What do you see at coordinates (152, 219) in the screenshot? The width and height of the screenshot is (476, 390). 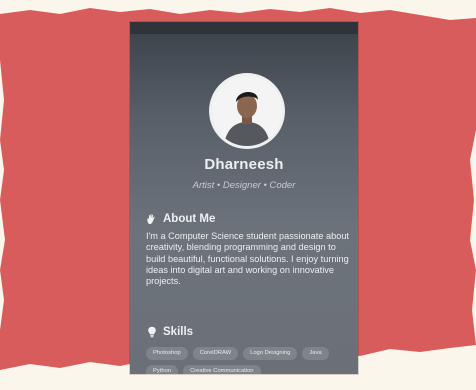 I see `waving-hand-icon` at bounding box center [152, 219].